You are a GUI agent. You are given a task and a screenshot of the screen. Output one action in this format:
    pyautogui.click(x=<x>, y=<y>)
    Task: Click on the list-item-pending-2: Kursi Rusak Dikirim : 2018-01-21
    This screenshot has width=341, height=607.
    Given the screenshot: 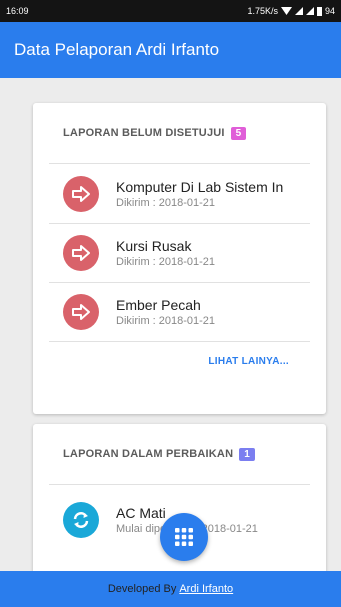 What is the action you would take?
    pyautogui.click(x=179, y=252)
    